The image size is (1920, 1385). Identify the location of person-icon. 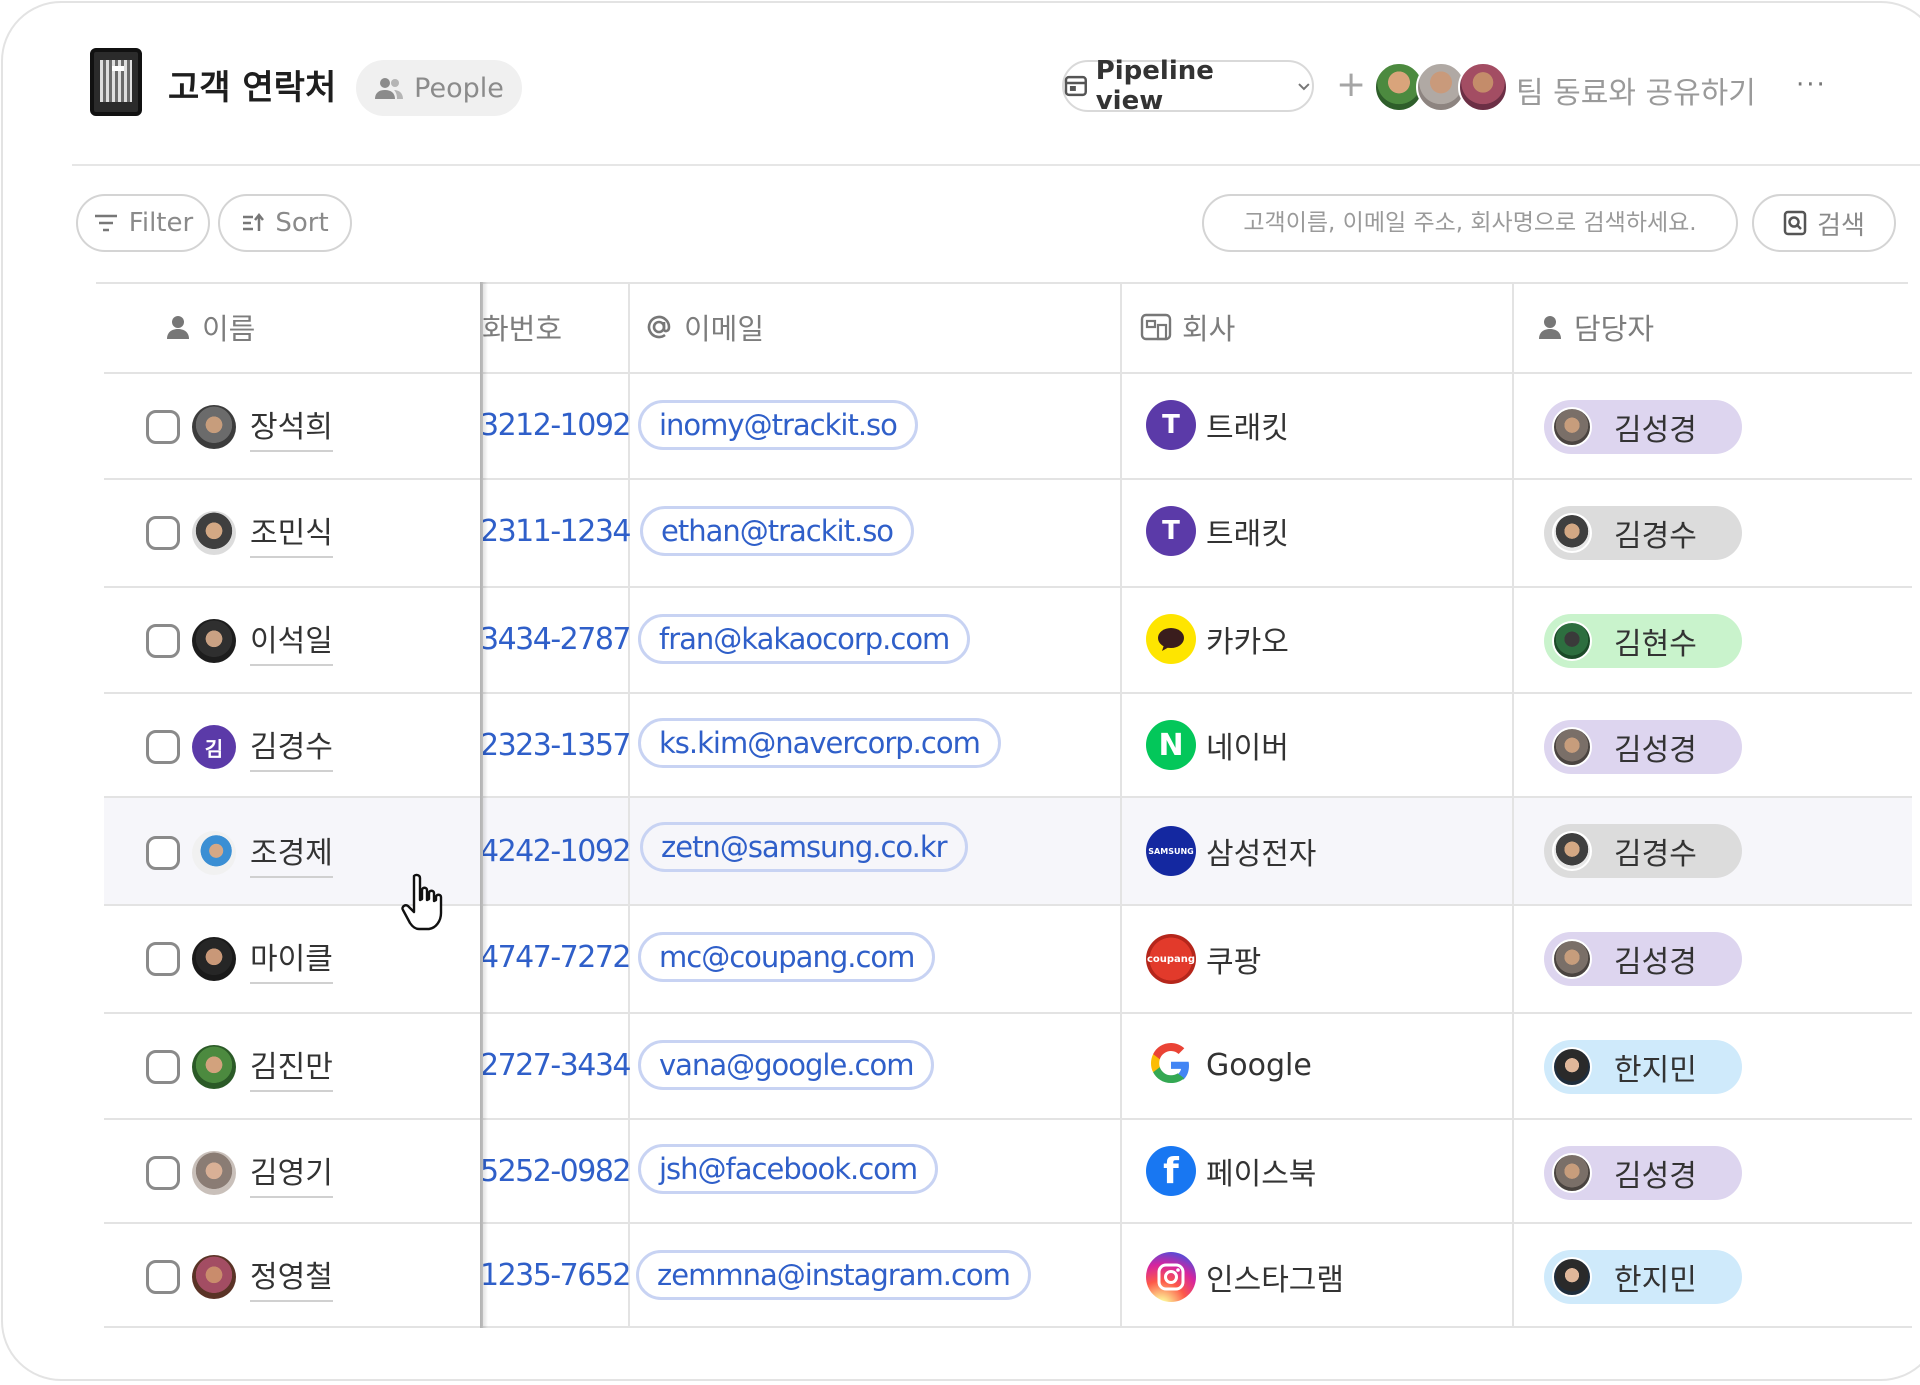
(178, 327).